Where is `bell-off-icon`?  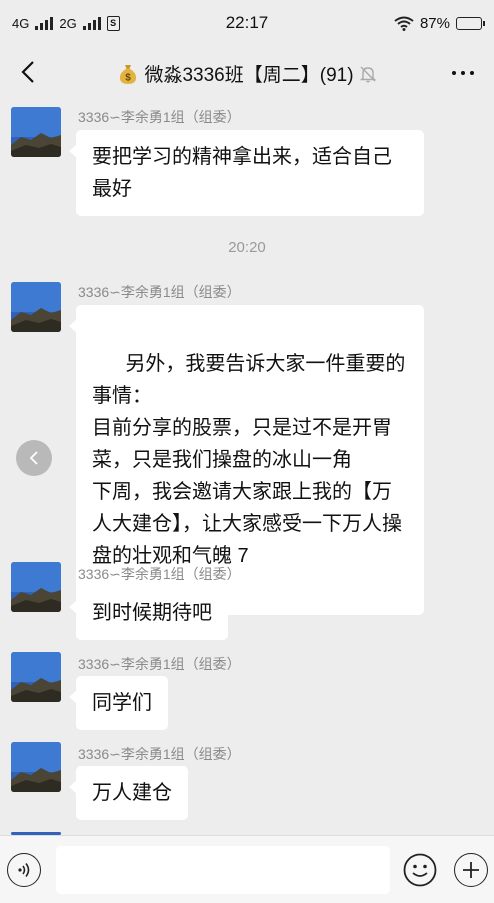 bell-off-icon is located at coordinates (367, 74).